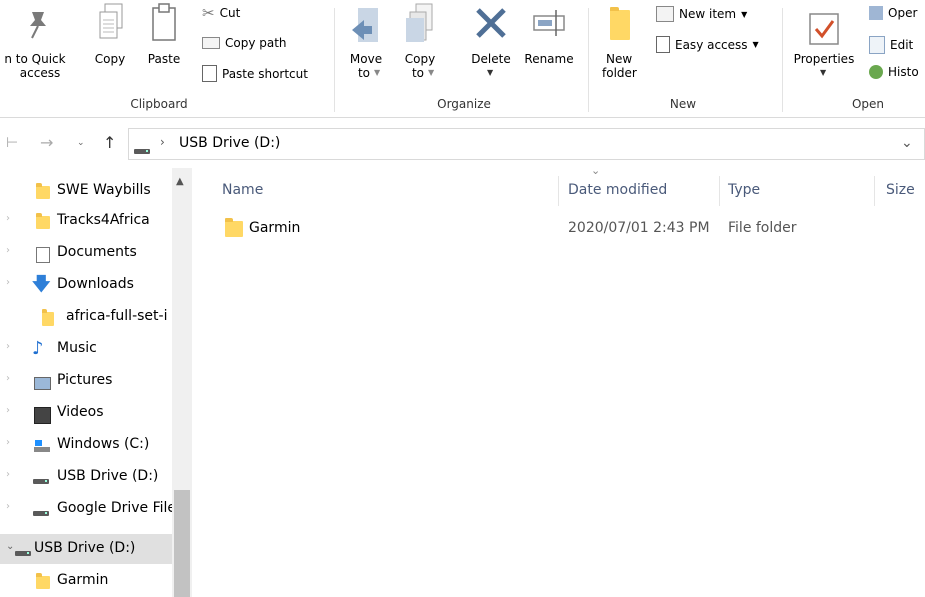  I want to click on recent-locations-chevron-icon: ⌄, so click(81, 143).